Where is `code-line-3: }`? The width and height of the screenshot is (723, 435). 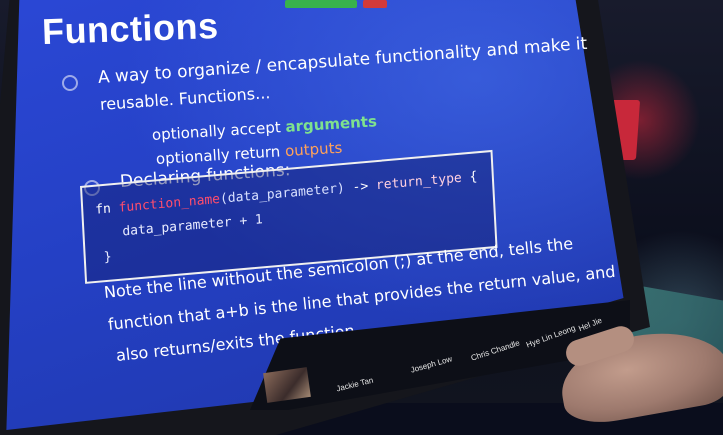 code-line-3: } is located at coordinates (107, 257).